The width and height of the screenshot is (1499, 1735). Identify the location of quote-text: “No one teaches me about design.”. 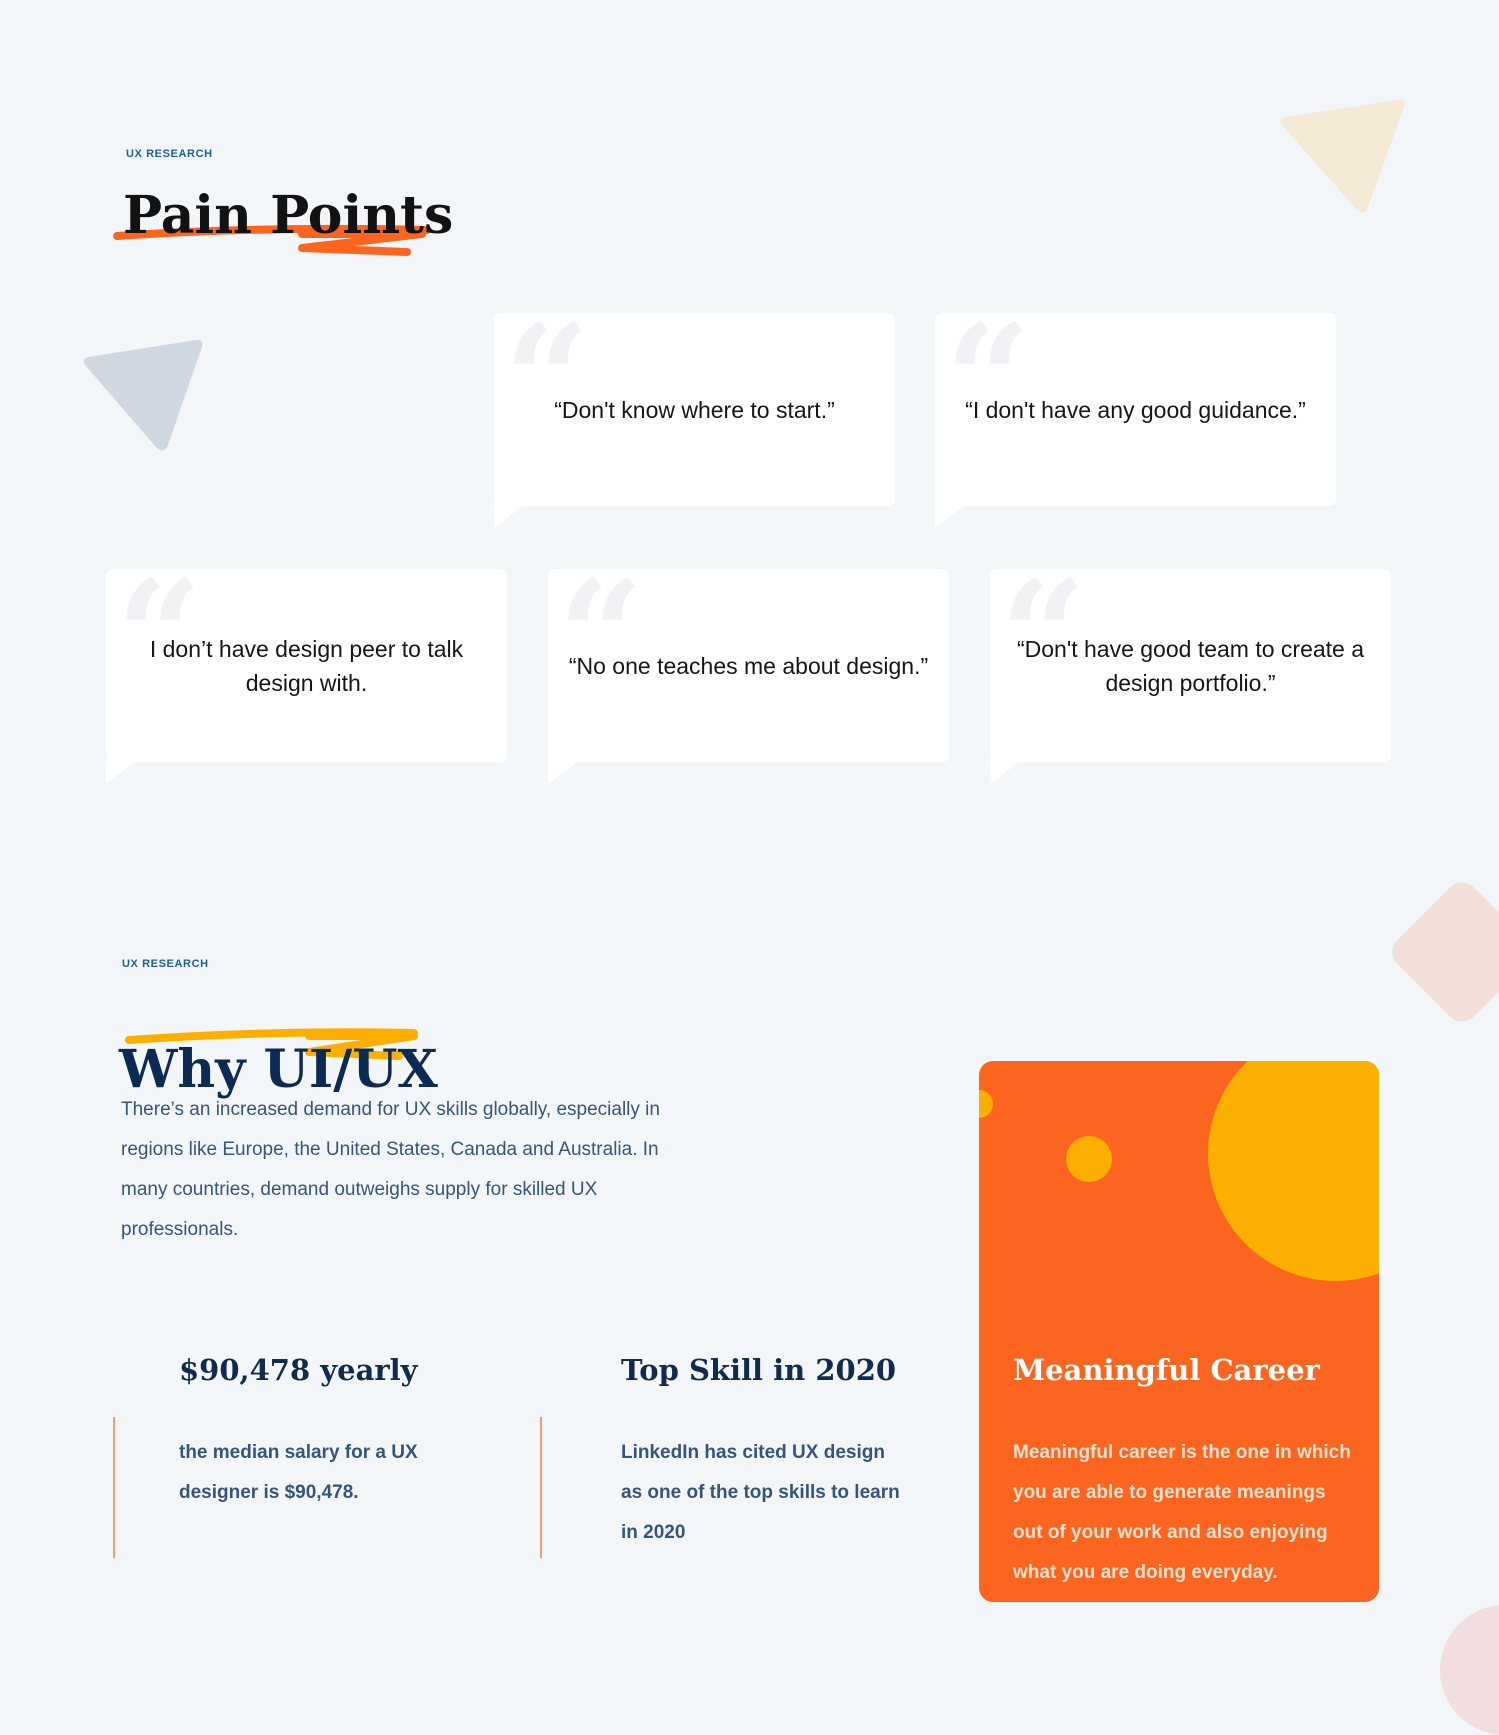
(748, 665).